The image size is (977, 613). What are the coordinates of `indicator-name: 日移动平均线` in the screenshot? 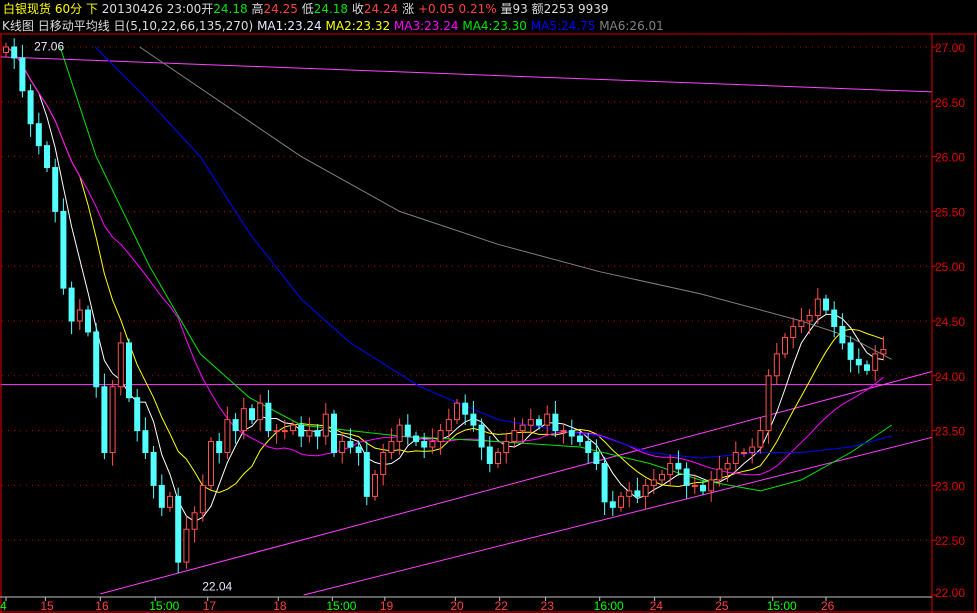 It's located at (74, 26).